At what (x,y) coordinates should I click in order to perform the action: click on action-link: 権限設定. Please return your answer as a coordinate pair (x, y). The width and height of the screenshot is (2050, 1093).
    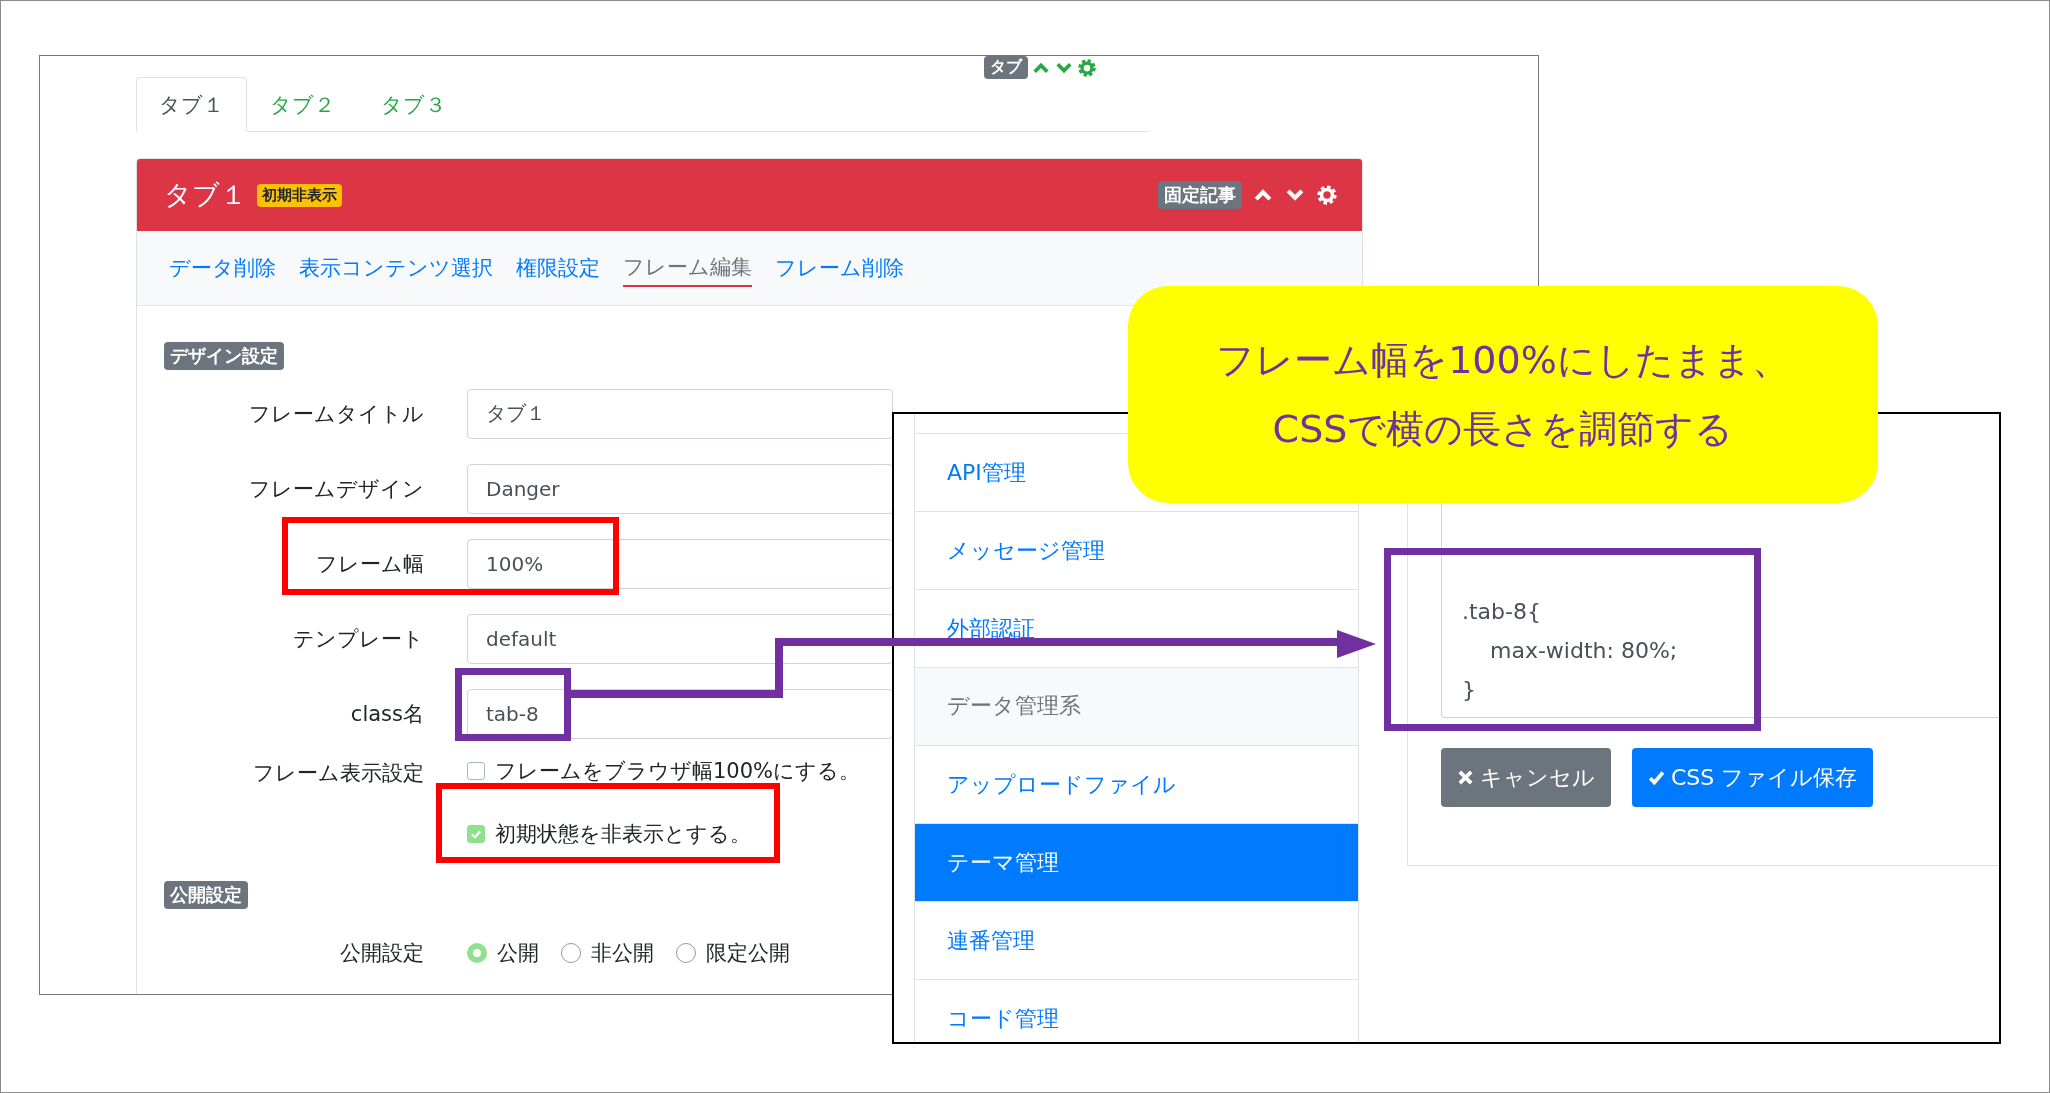
    Looking at the image, I should click on (558, 268).